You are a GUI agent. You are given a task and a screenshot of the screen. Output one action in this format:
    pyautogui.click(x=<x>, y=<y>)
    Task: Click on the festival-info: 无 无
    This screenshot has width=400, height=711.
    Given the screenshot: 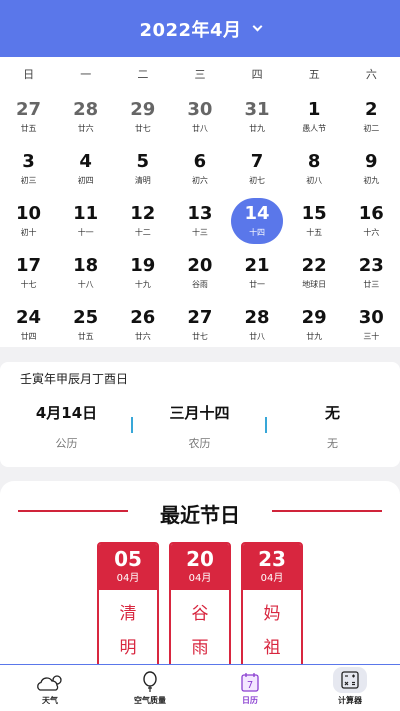 What is the action you would take?
    pyautogui.click(x=332, y=426)
    